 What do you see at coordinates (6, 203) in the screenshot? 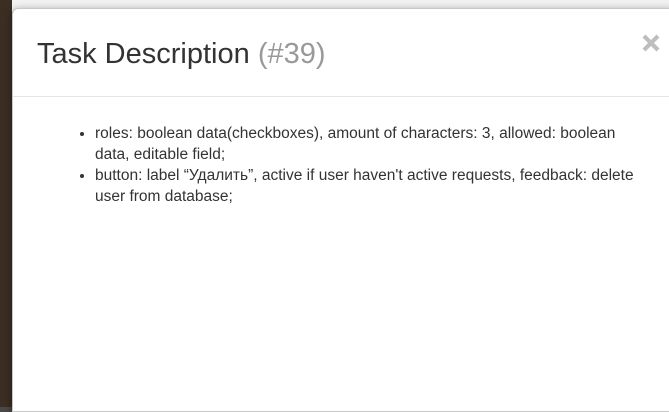
I see `background-page-left` at bounding box center [6, 203].